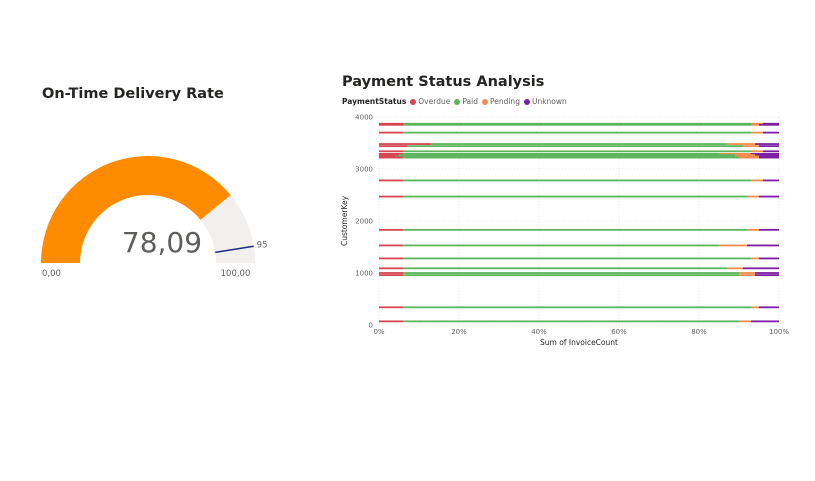 This screenshot has height=481, width=815. Describe the element at coordinates (364, 118) in the screenshot. I see `y-tick-label: 4000` at that location.